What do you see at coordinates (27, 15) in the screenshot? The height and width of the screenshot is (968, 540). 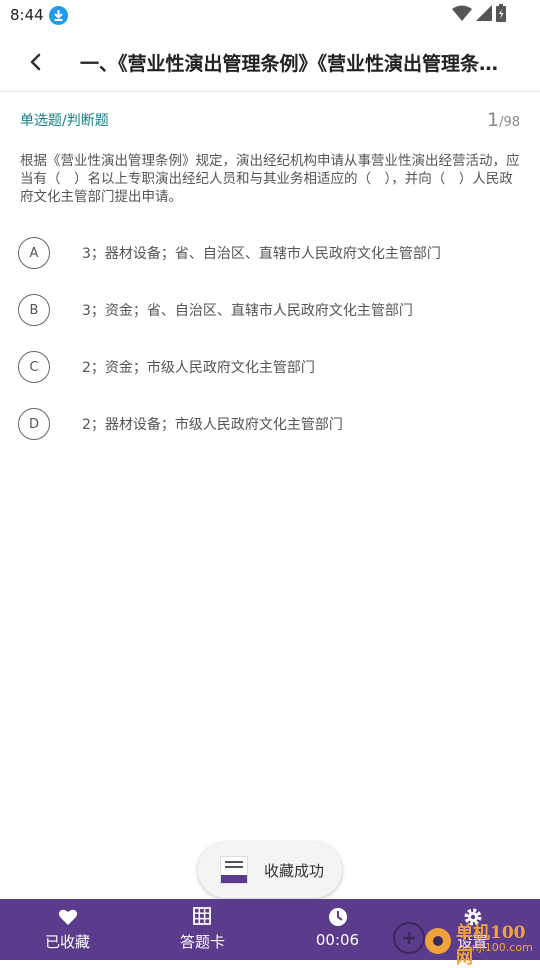 I see `status-time: 8:44` at bounding box center [27, 15].